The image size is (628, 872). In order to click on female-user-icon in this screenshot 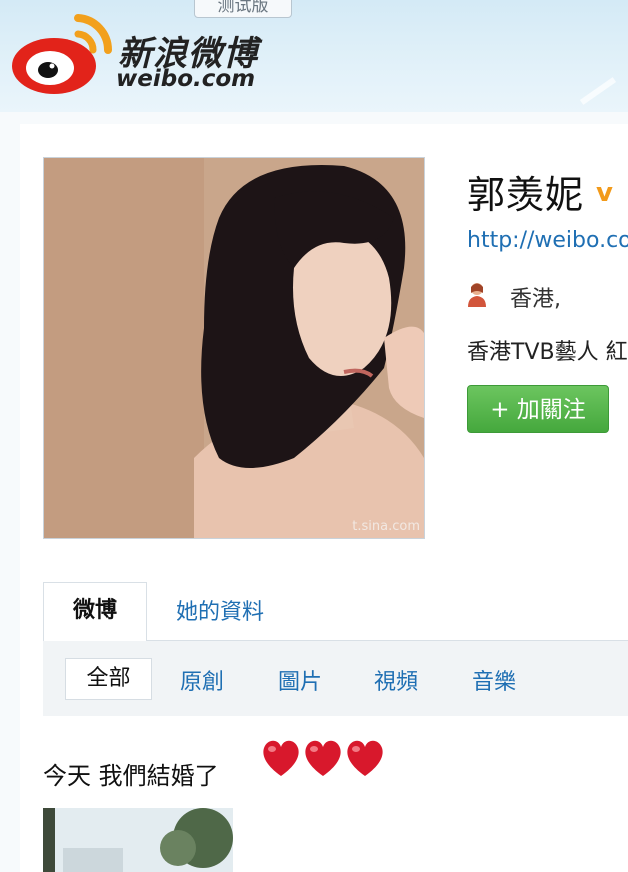, I will do `click(477, 295)`.